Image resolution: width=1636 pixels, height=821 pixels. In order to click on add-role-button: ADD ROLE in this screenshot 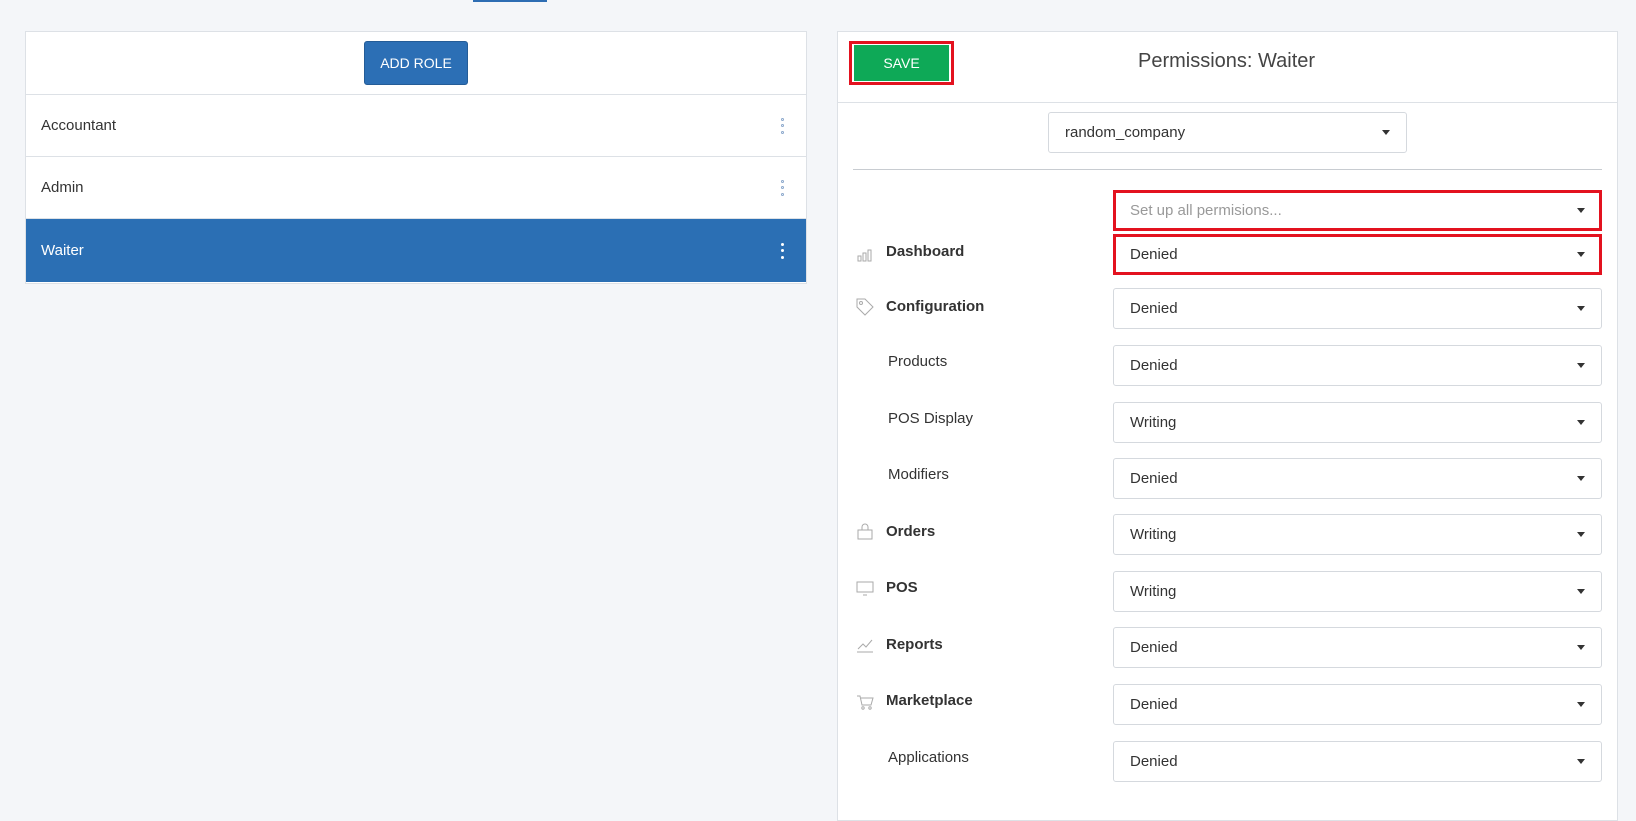, I will do `click(416, 63)`.